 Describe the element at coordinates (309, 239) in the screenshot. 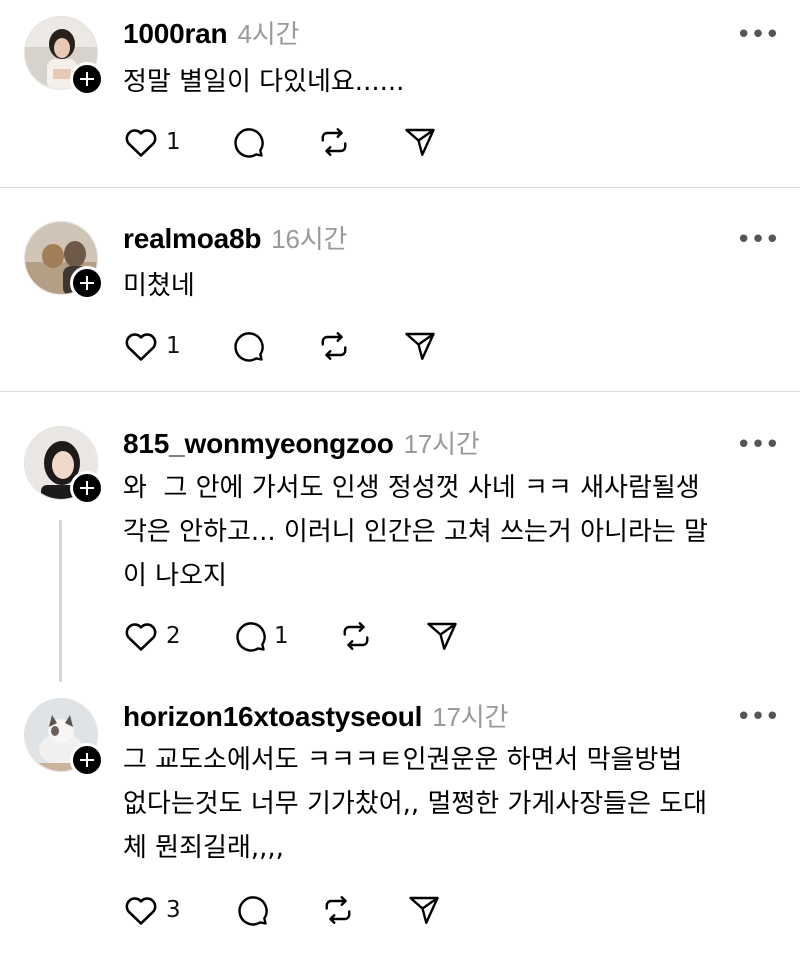

I see `post-time: 16시간` at that location.